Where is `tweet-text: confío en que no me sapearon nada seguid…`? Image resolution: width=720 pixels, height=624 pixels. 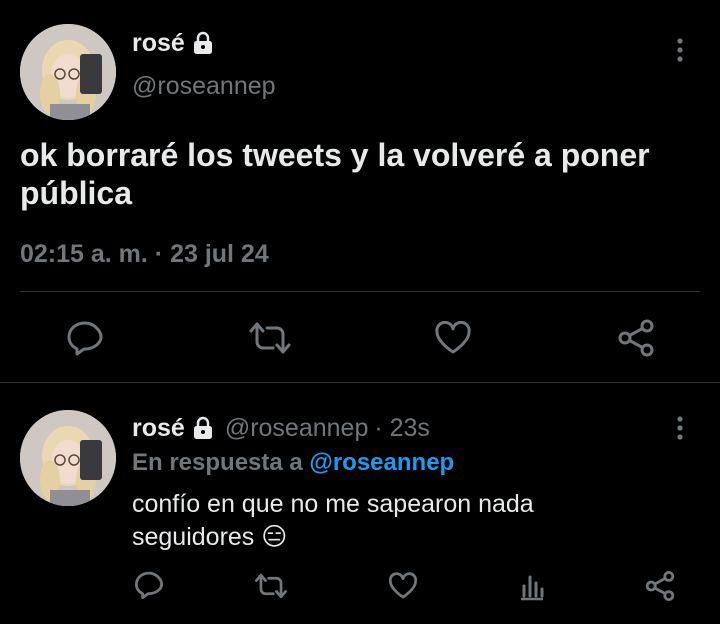 tweet-text: confío en que no me sapearon nada seguid… is located at coordinates (333, 520).